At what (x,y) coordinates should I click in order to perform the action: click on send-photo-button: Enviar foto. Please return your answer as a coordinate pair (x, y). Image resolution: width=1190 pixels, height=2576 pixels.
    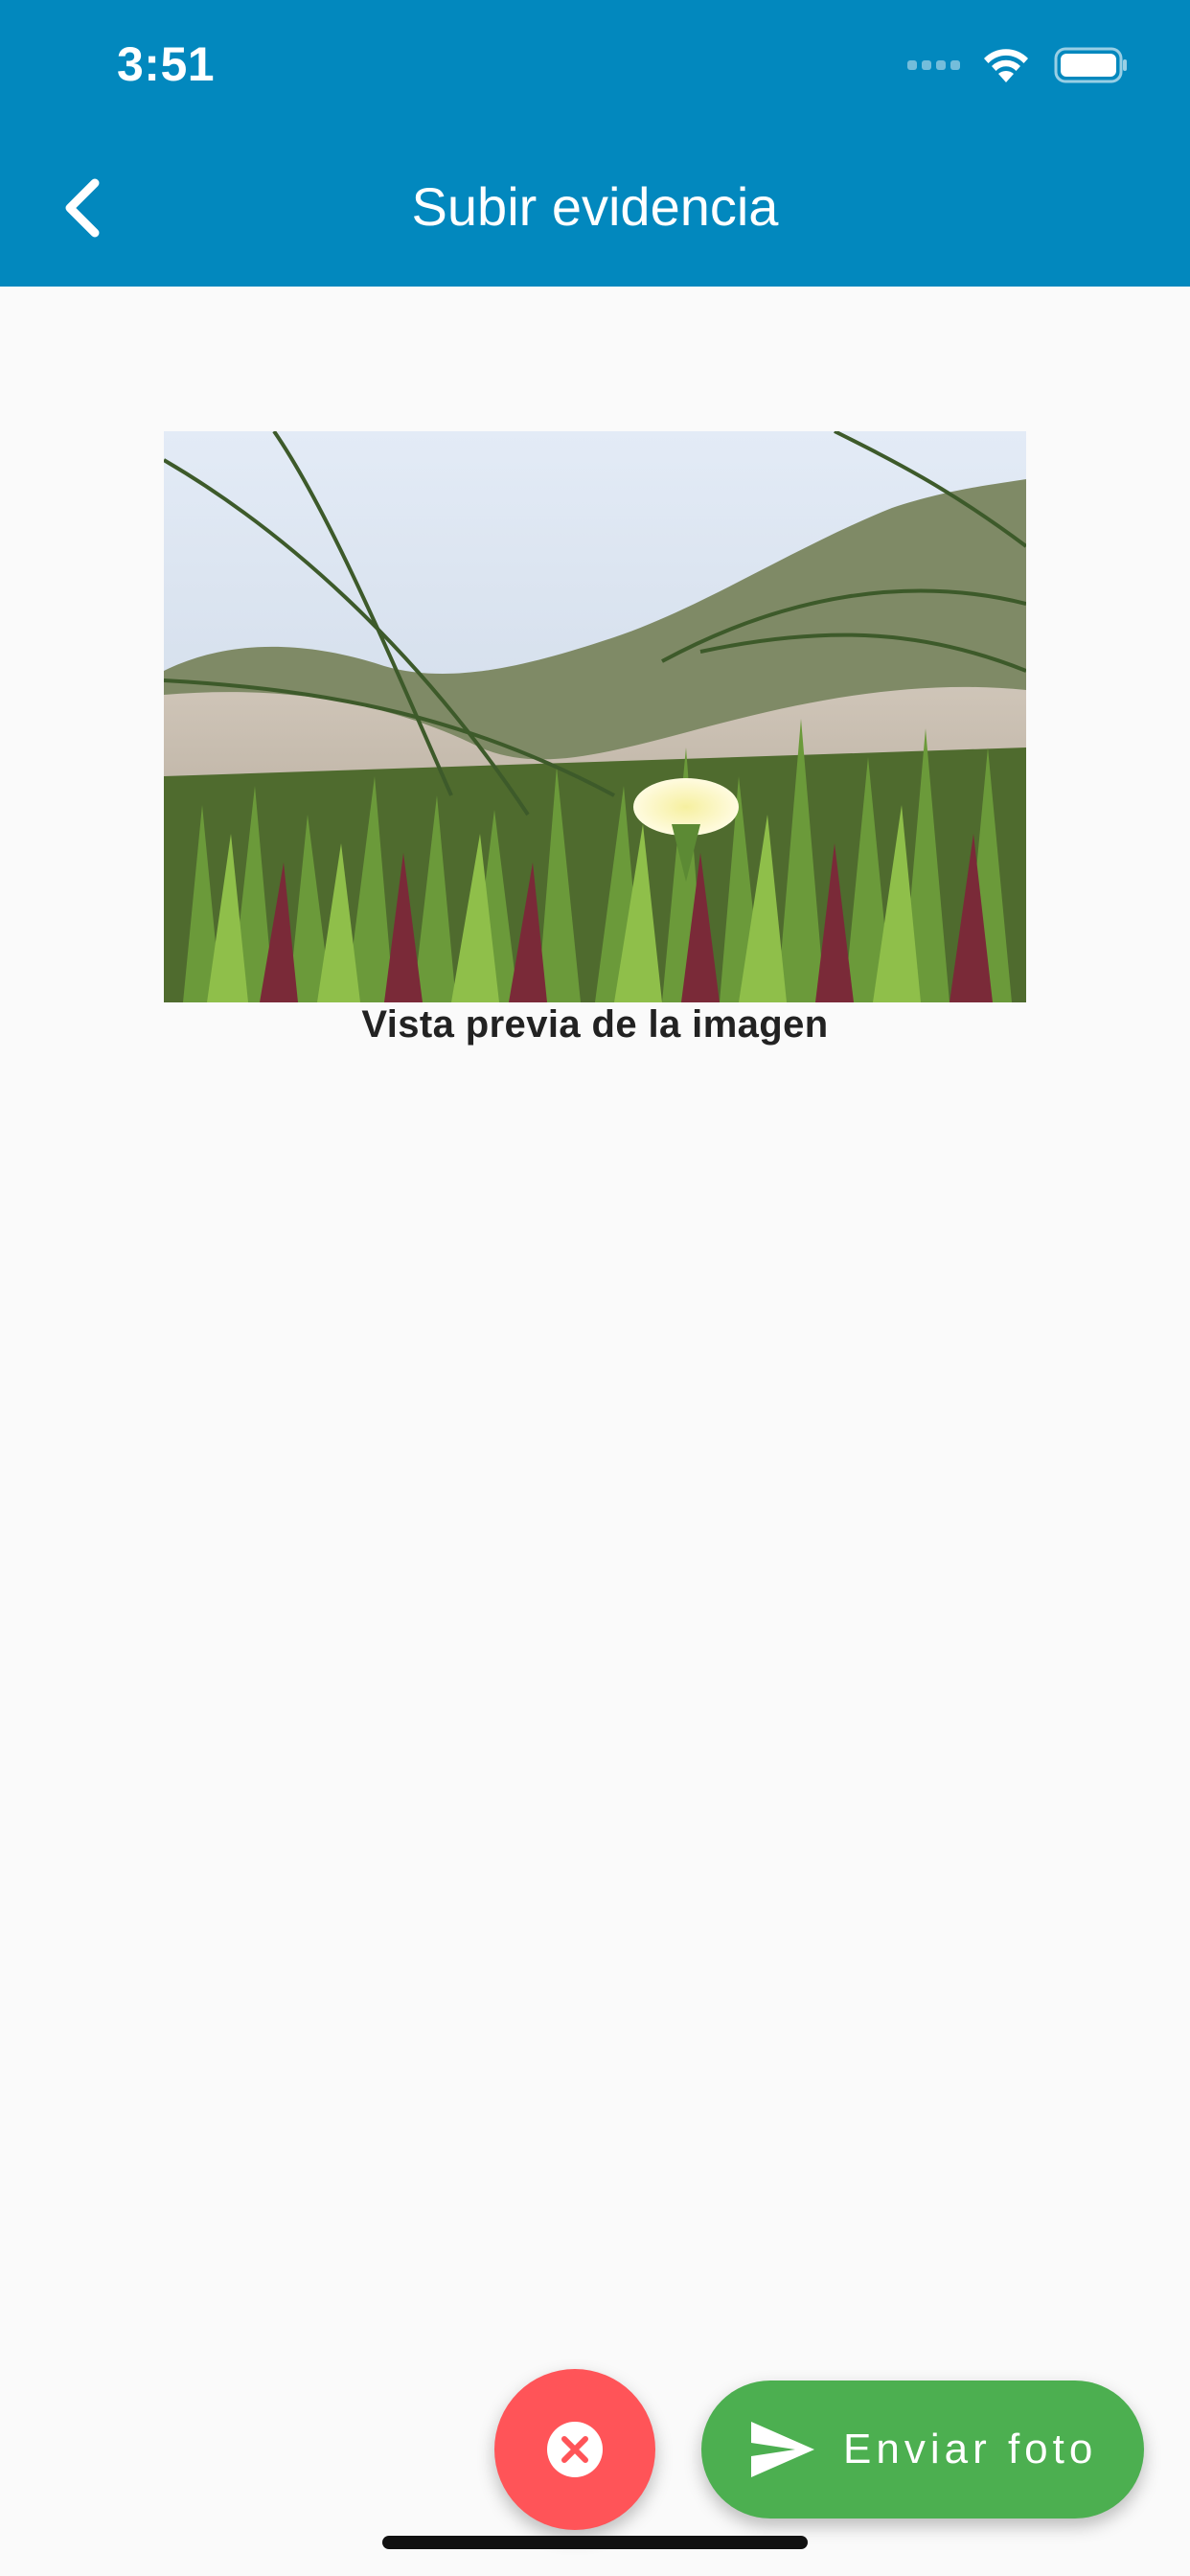
    Looking at the image, I should click on (922, 2449).